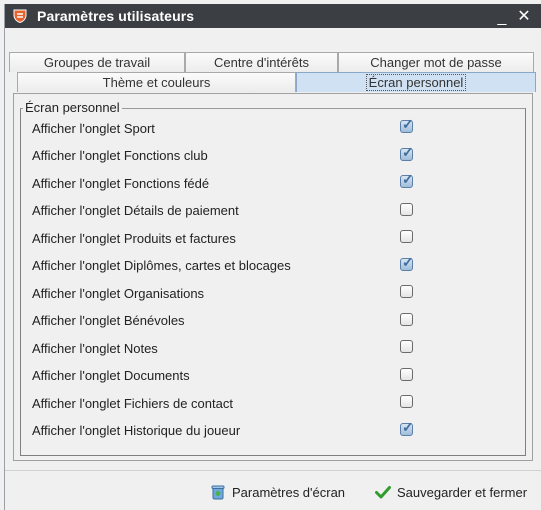  Describe the element at coordinates (227, 127) in the screenshot. I see `option-row: Afficher l'onglet Sport ✓` at that location.